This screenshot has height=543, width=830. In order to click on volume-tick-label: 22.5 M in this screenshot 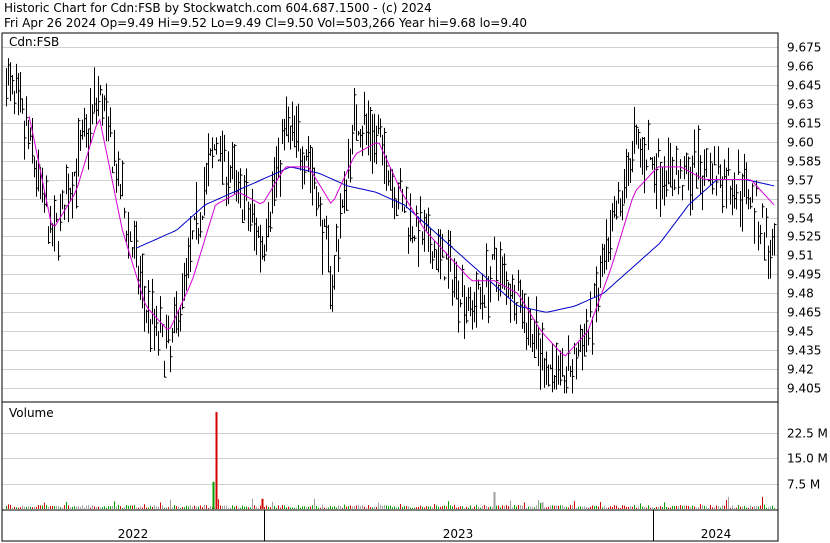, I will do `click(807, 434)`.